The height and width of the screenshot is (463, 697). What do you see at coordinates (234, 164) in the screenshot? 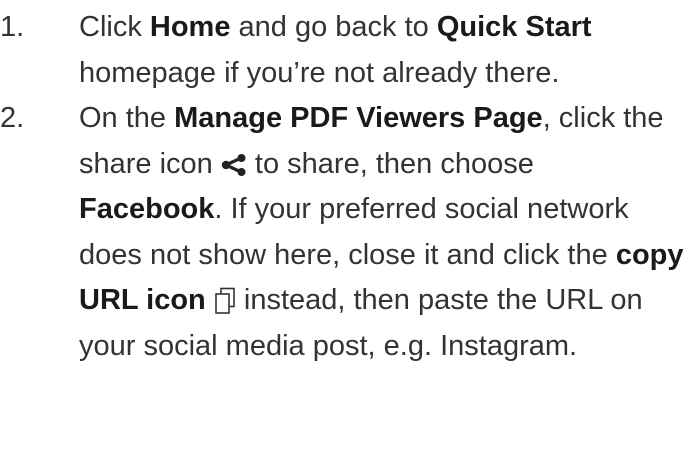
I see `share-icon` at bounding box center [234, 164].